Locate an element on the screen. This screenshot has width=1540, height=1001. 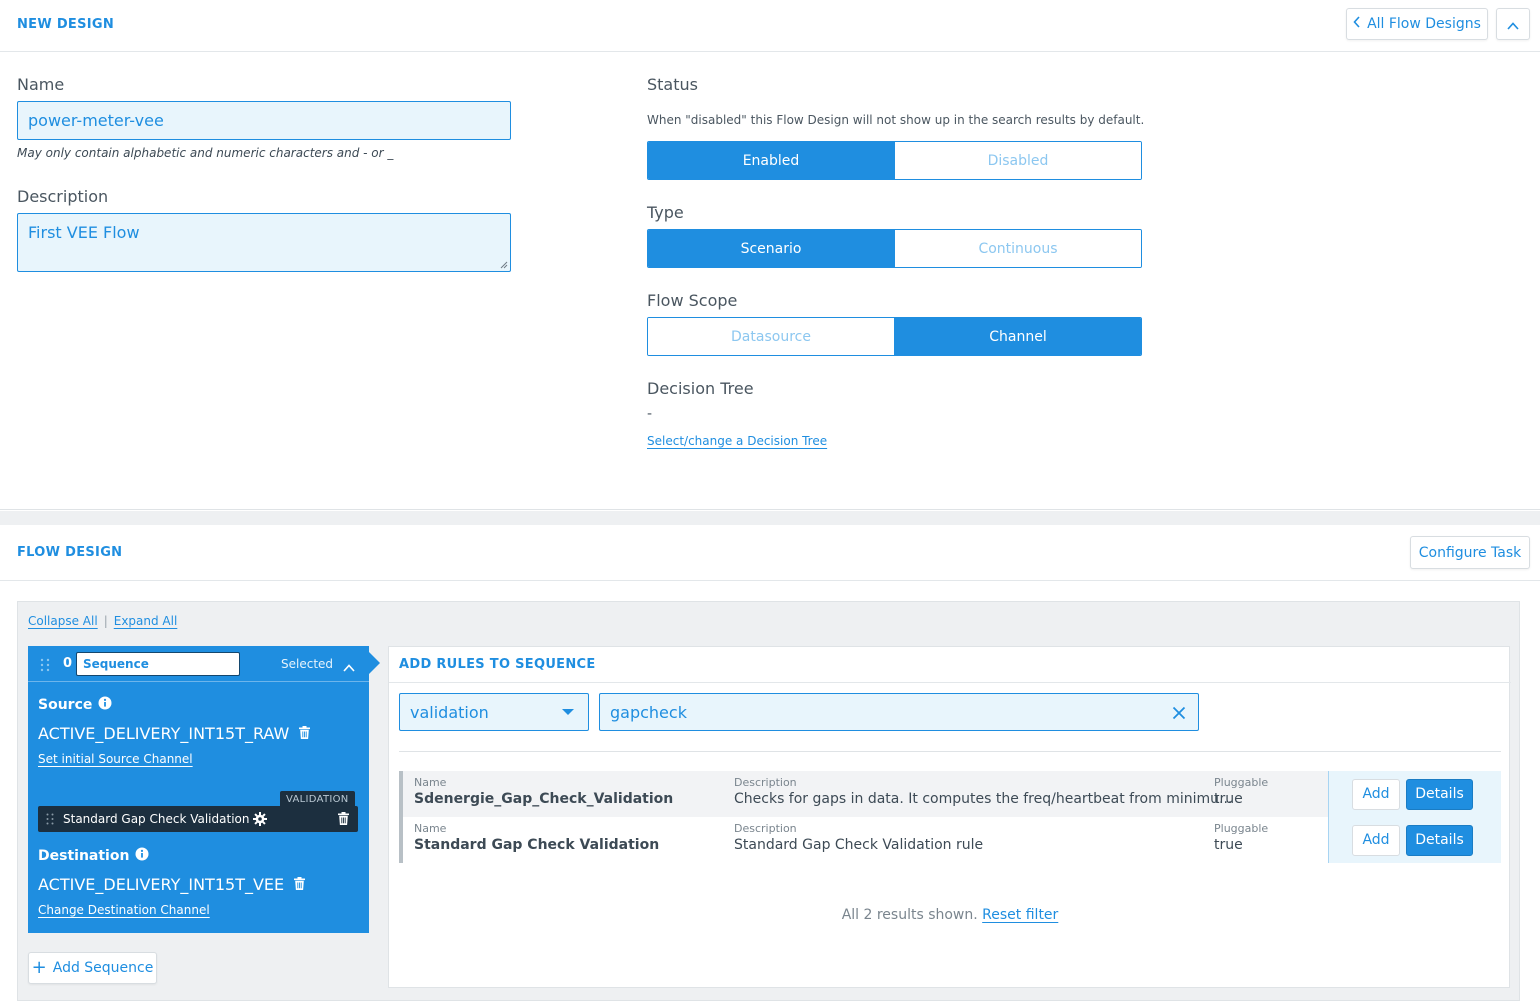
selected-pointer is located at coordinates (374, 663).